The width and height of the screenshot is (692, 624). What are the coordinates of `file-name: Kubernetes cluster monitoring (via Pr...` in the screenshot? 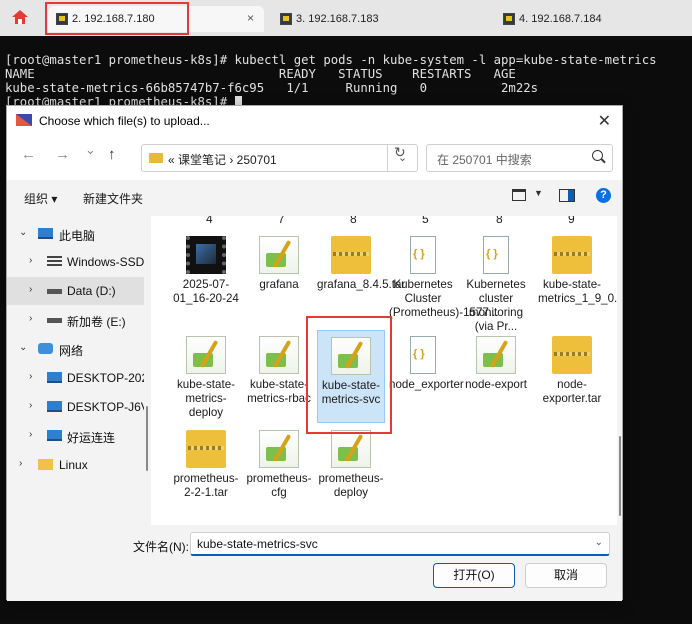 It's located at (496, 305).